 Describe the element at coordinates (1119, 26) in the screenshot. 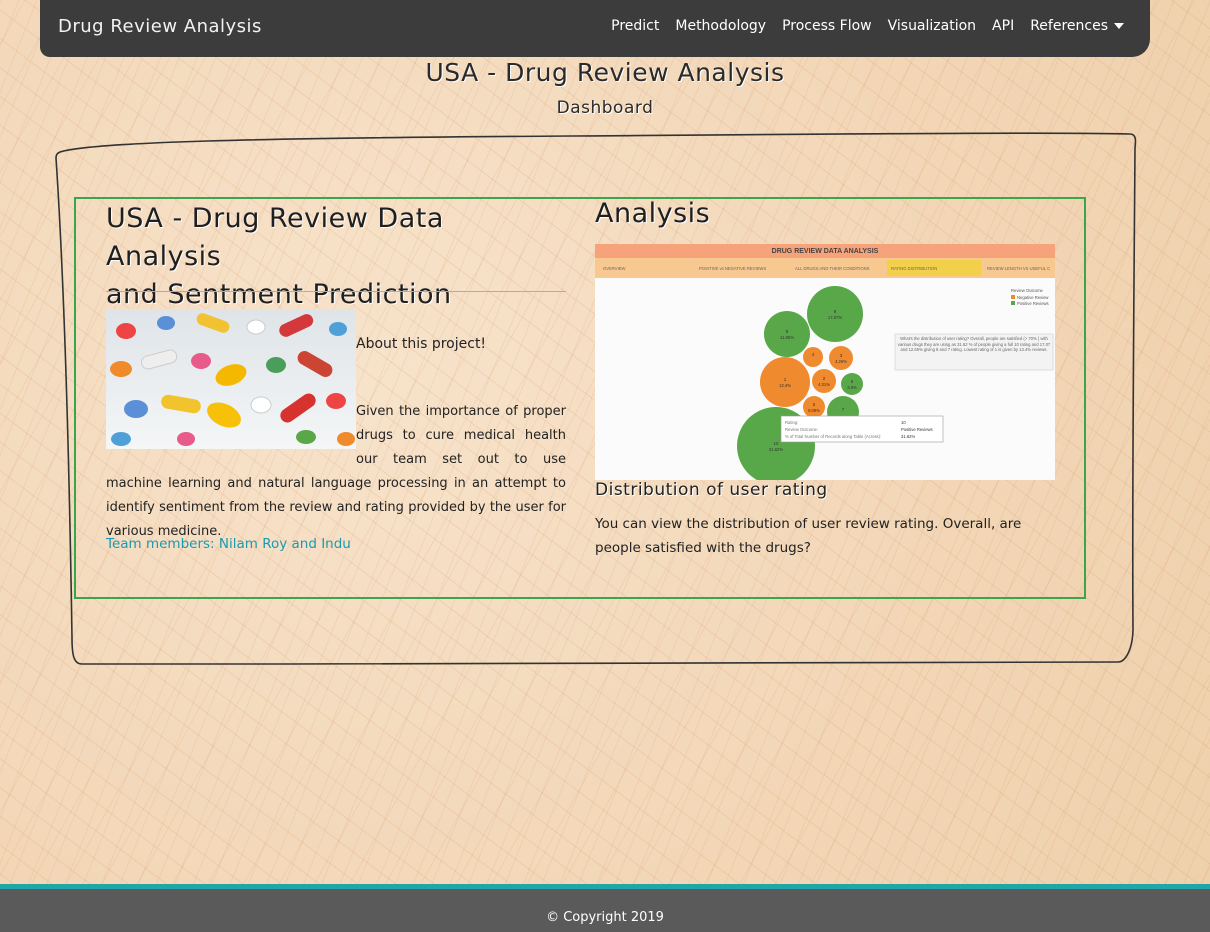

I see `caret-down-icon` at that location.